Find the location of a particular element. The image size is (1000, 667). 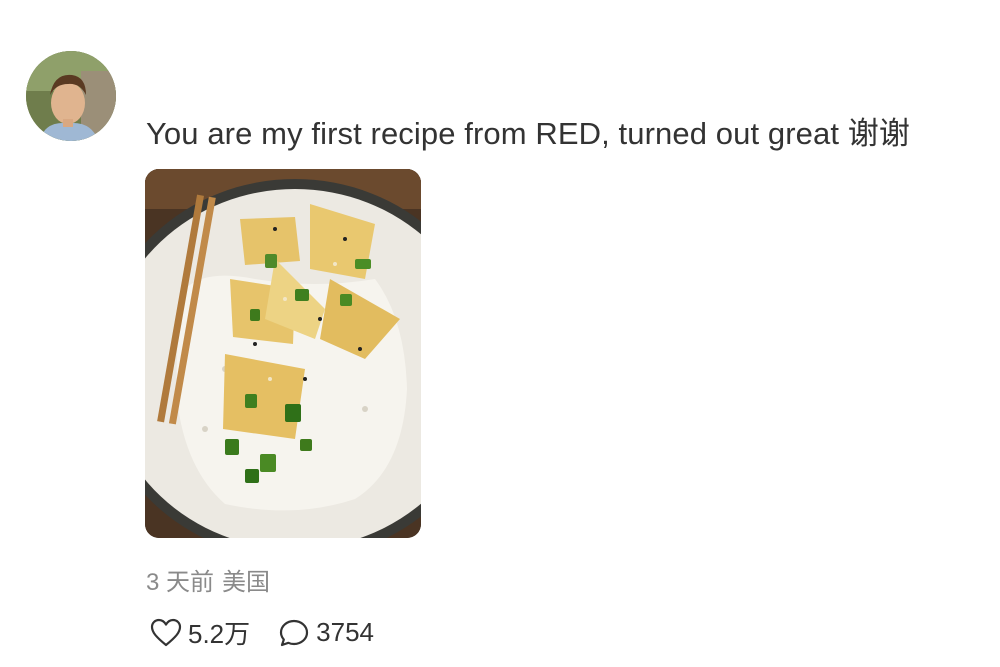

like-button: 5.2万 is located at coordinates (200, 632).